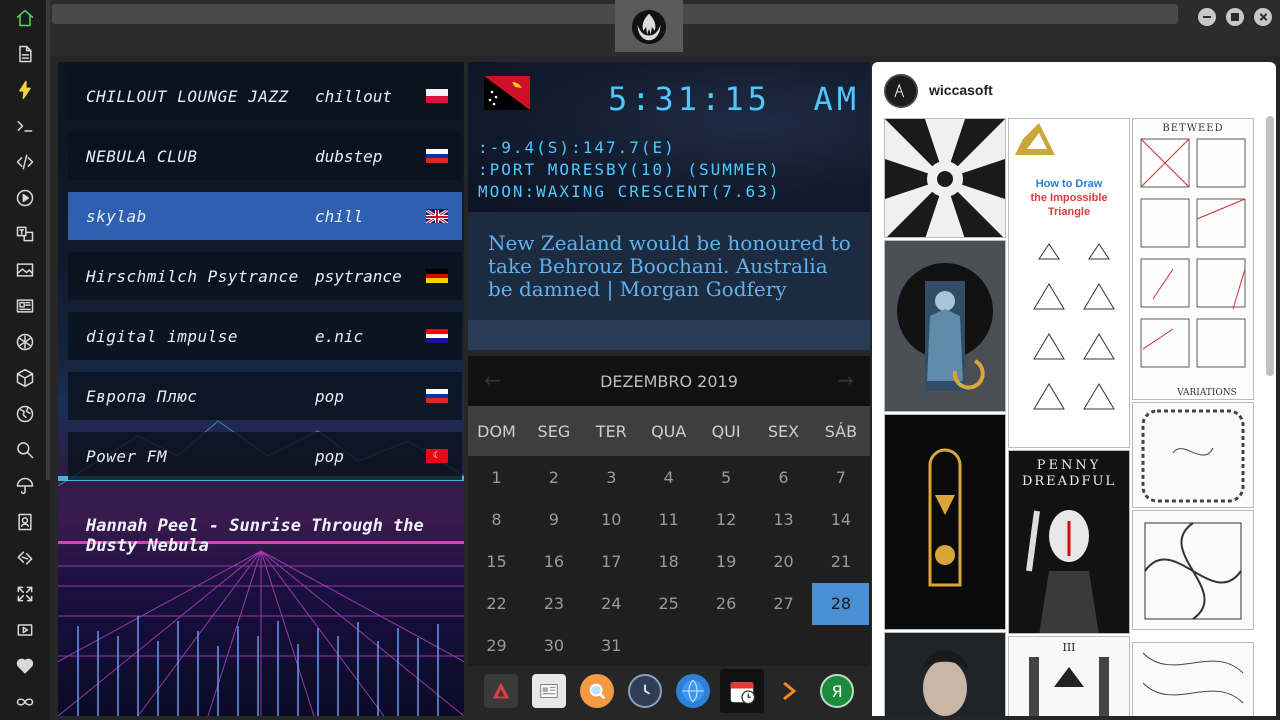  Describe the element at coordinates (25, 450) in the screenshot. I see `search-icon` at that location.